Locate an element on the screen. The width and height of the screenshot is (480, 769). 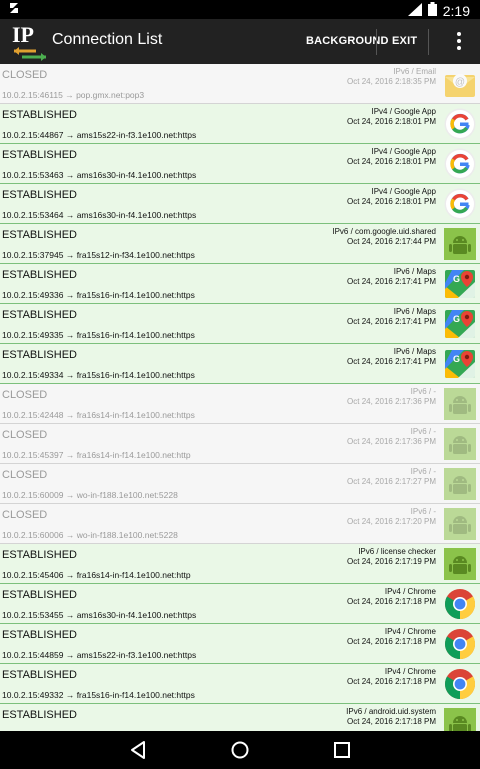
svg-text: IP is located at coordinates (23, 35).